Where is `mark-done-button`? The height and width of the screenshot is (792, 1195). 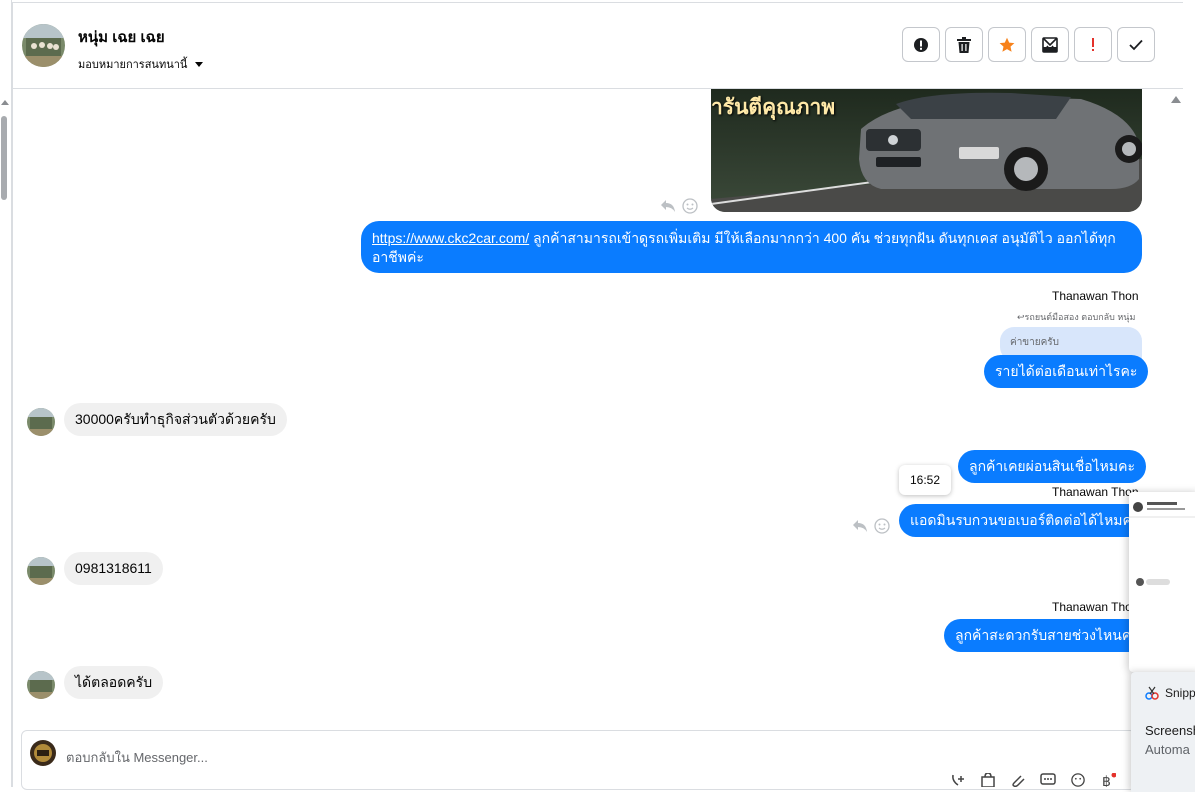 mark-done-button is located at coordinates (1136, 44).